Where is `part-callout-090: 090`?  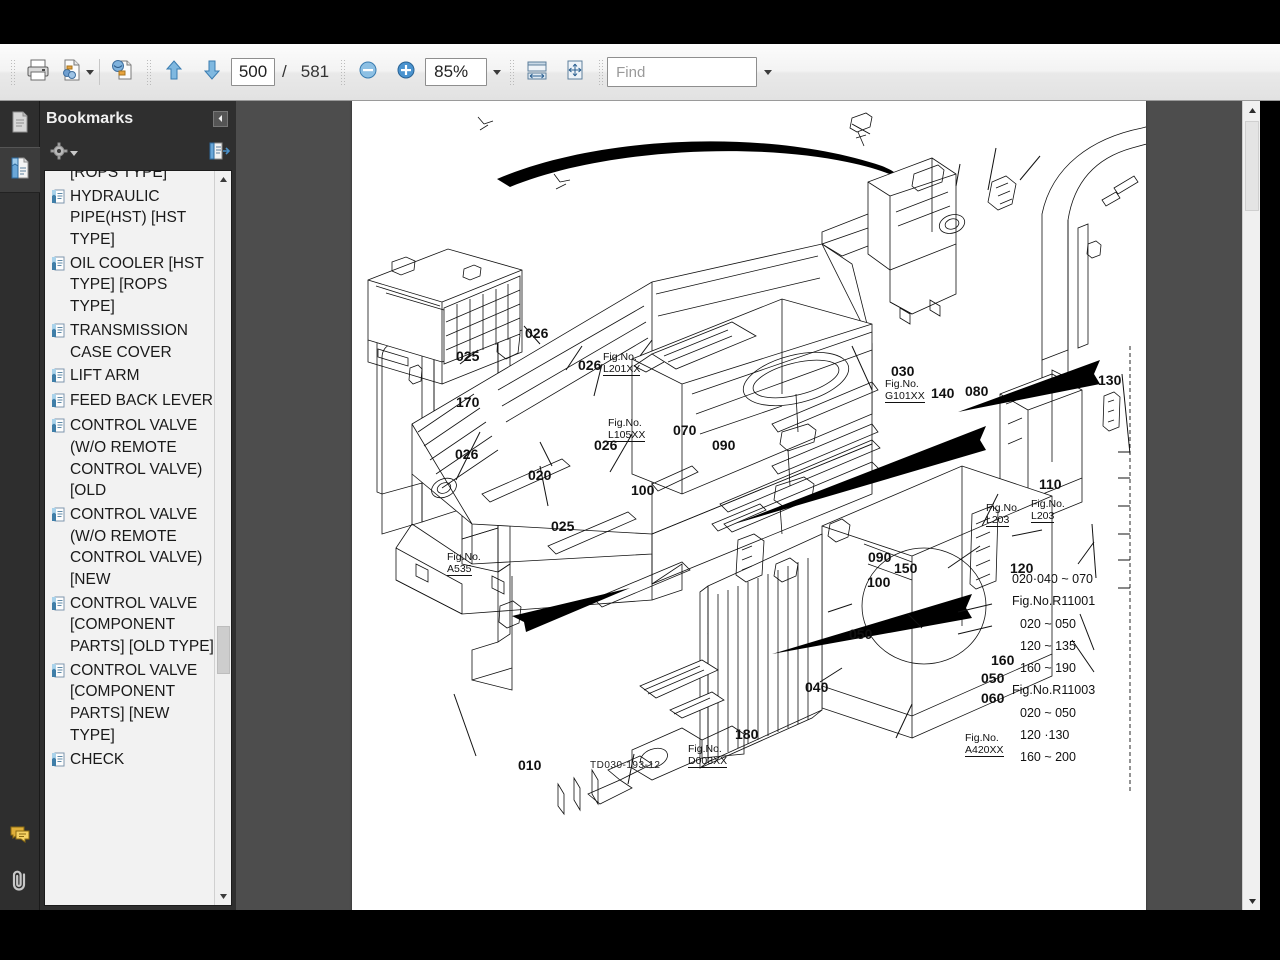
part-callout-090: 090 is located at coordinates (880, 557).